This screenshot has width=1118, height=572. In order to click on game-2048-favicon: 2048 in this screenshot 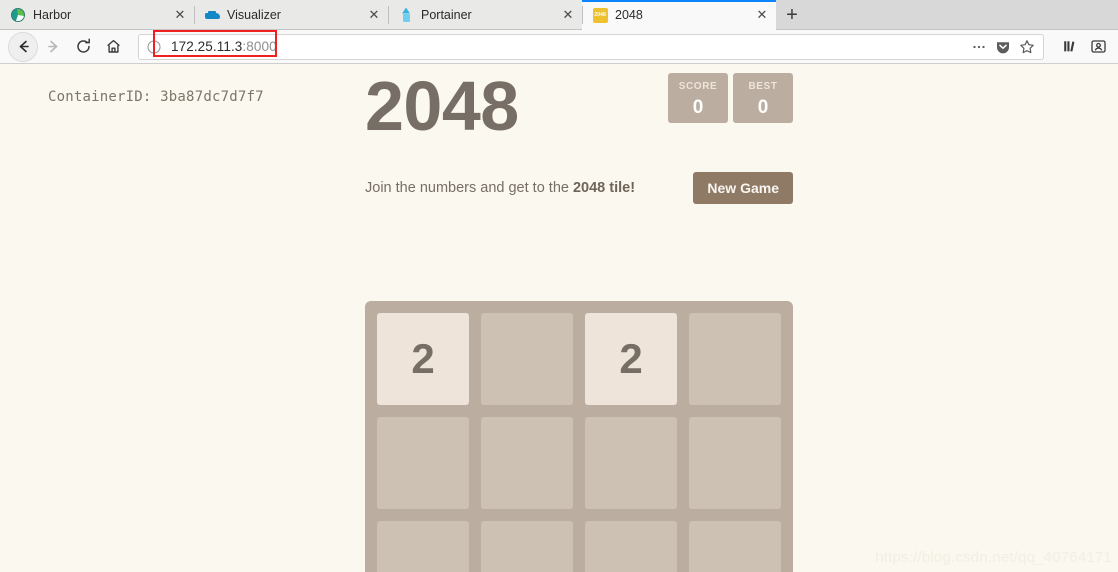, I will do `click(600, 15)`.